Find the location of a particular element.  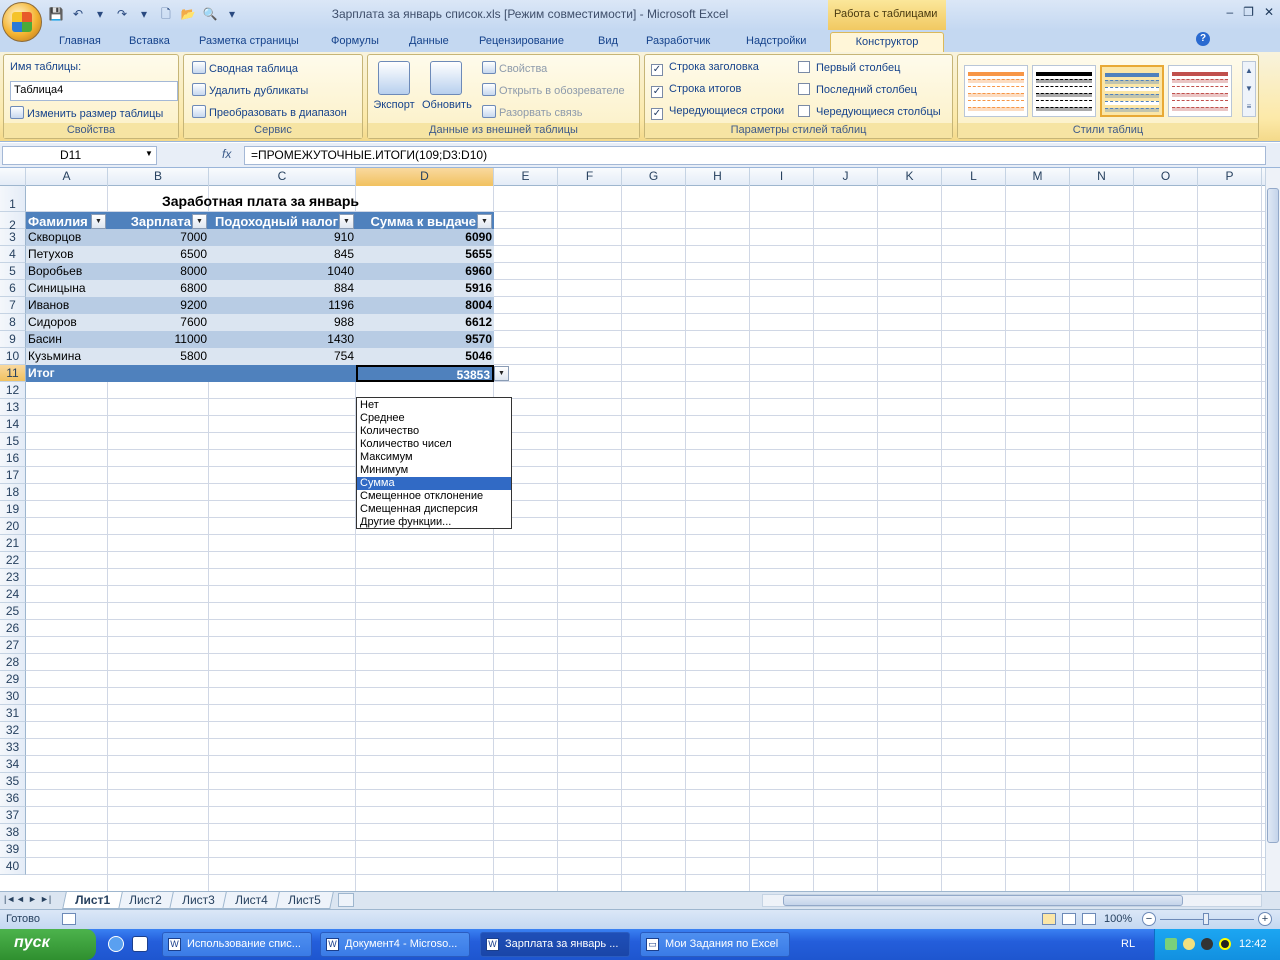

sheet-nav-arrow-icon: ◄ is located at coordinates (20, 899).